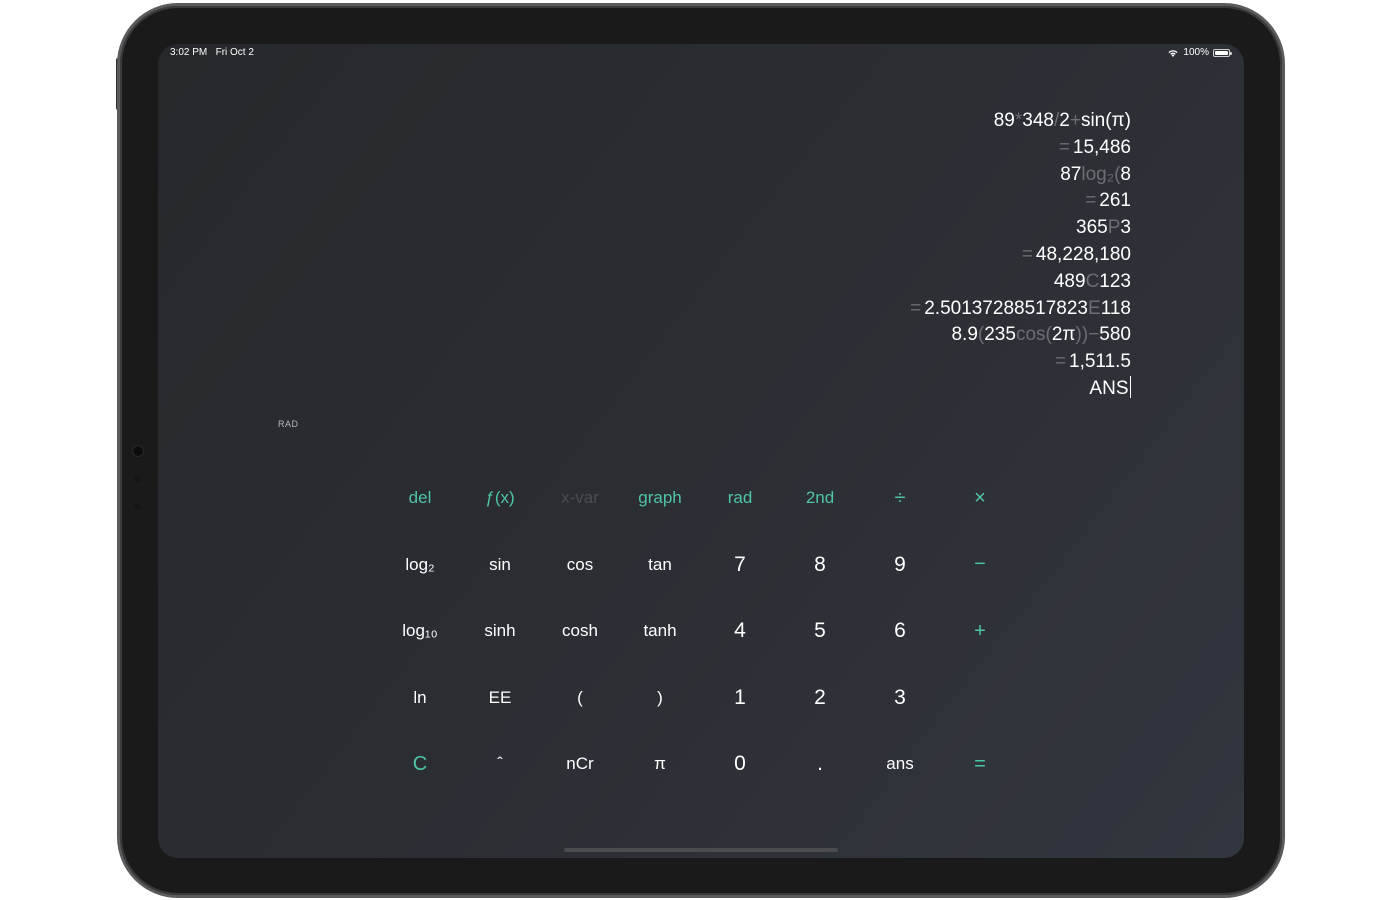 This screenshot has height=900, width=1400. What do you see at coordinates (138, 451) in the screenshot?
I see `front-camera` at bounding box center [138, 451].